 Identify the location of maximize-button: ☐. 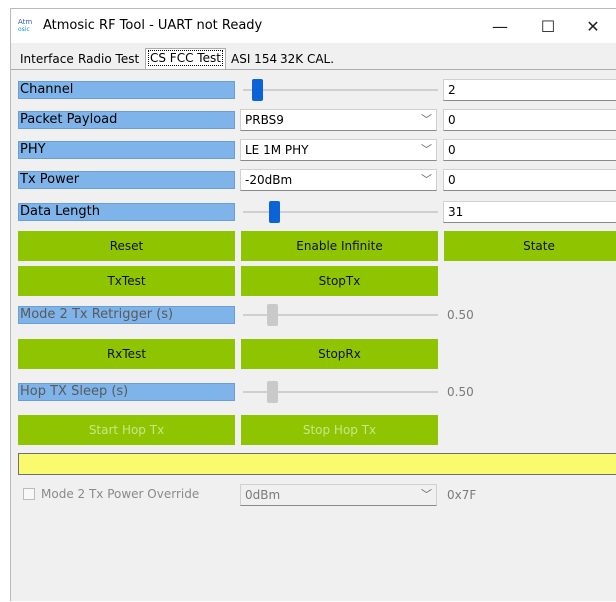
(548, 26).